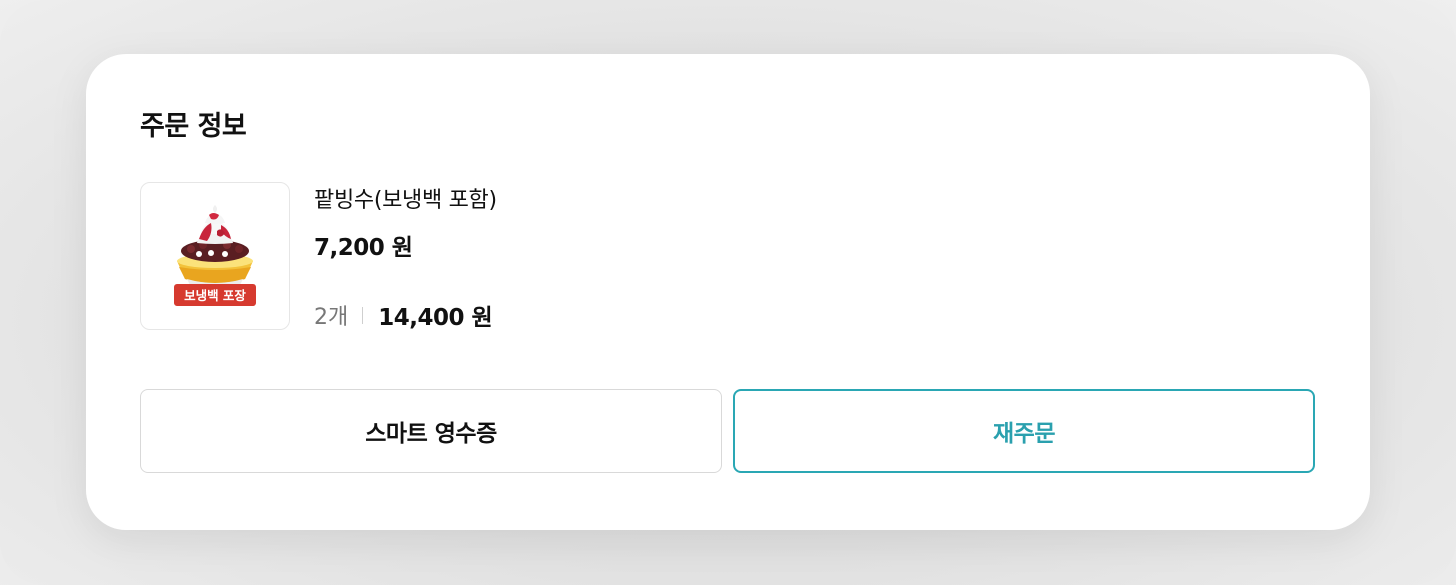 The image size is (1456, 585). What do you see at coordinates (215, 295) in the screenshot?
I see `image-badge-text: 보냉백 포장` at bounding box center [215, 295].